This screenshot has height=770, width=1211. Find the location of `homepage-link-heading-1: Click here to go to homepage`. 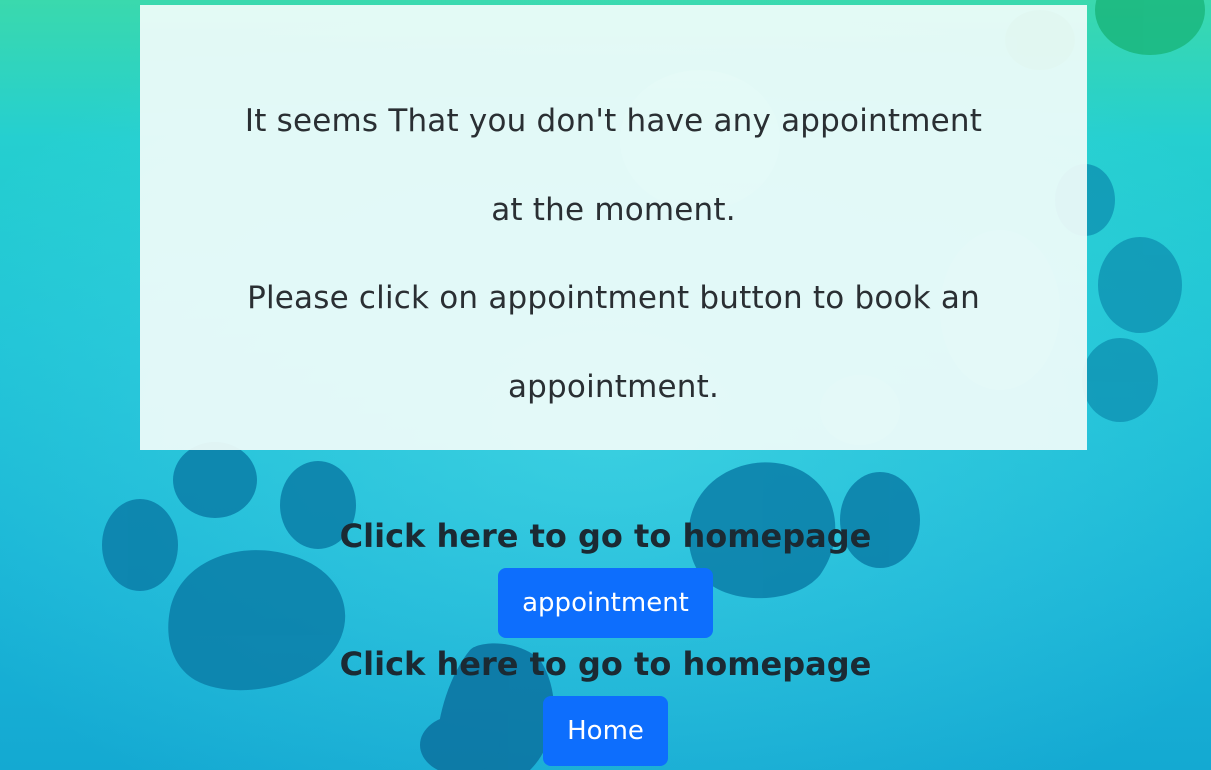

homepage-link-heading-1: Click here to go to homepage is located at coordinates (605, 536).